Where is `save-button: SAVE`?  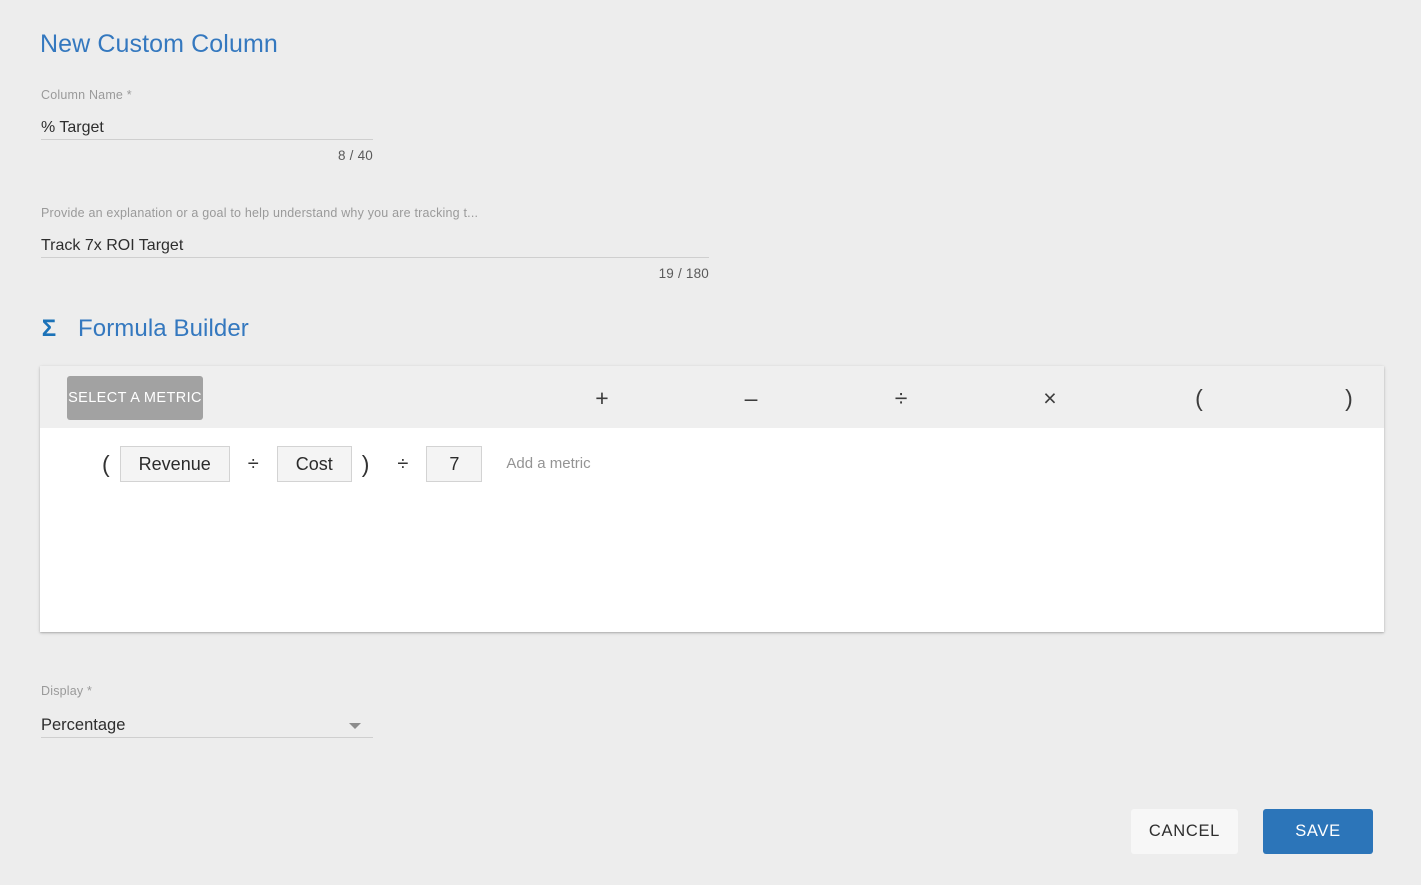
save-button: SAVE is located at coordinates (1318, 831).